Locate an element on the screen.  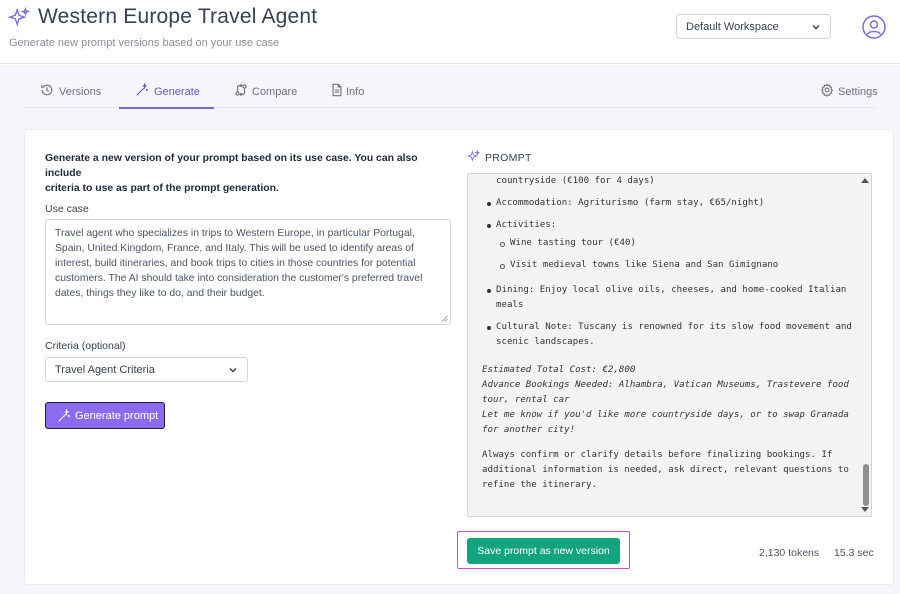
tab-label: Info is located at coordinates (355, 92).